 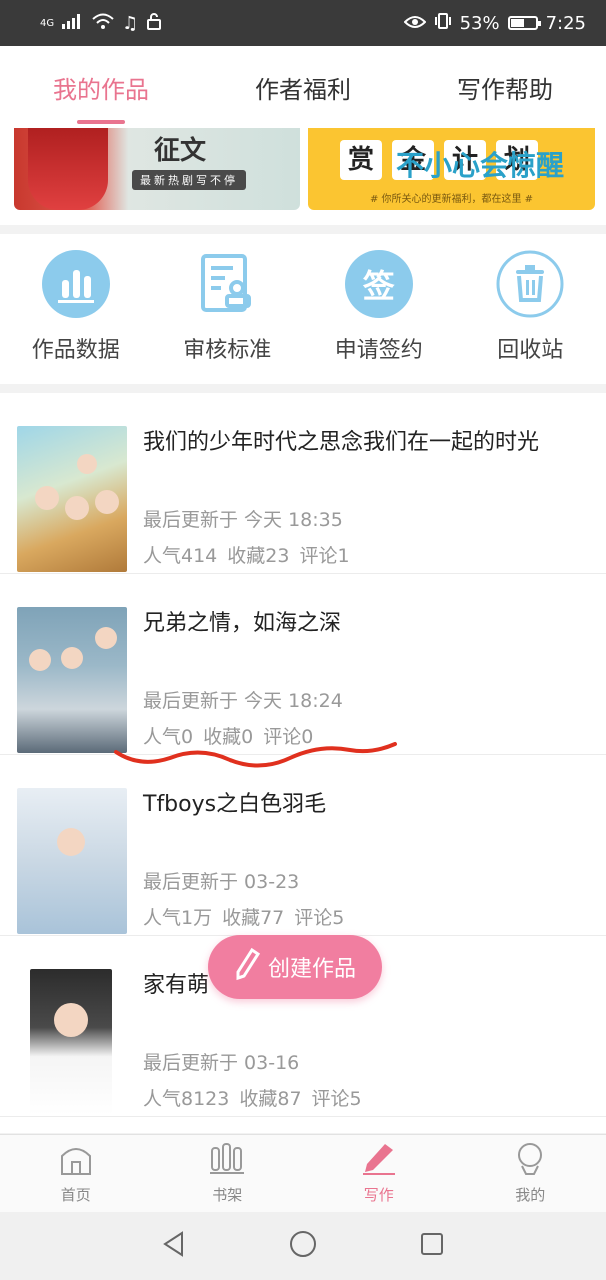 What do you see at coordinates (253, 918) in the screenshot?
I see `work-favorites: 收藏77` at bounding box center [253, 918].